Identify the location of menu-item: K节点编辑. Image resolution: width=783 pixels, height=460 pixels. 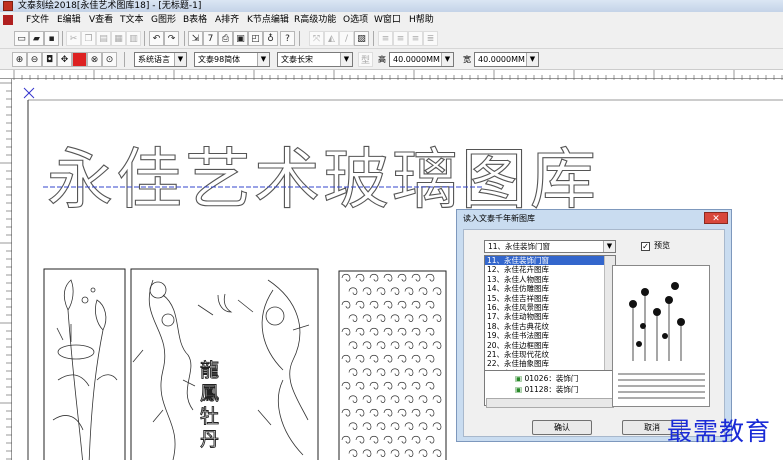
(268, 20).